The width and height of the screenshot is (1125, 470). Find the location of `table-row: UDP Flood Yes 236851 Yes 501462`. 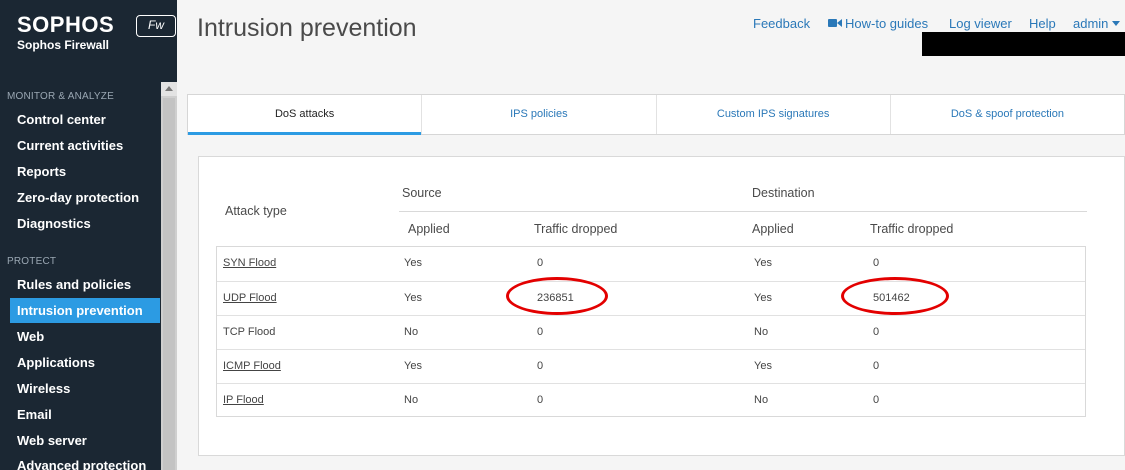

table-row: UDP Flood Yes 236851 Yes 501462 is located at coordinates (651, 298).